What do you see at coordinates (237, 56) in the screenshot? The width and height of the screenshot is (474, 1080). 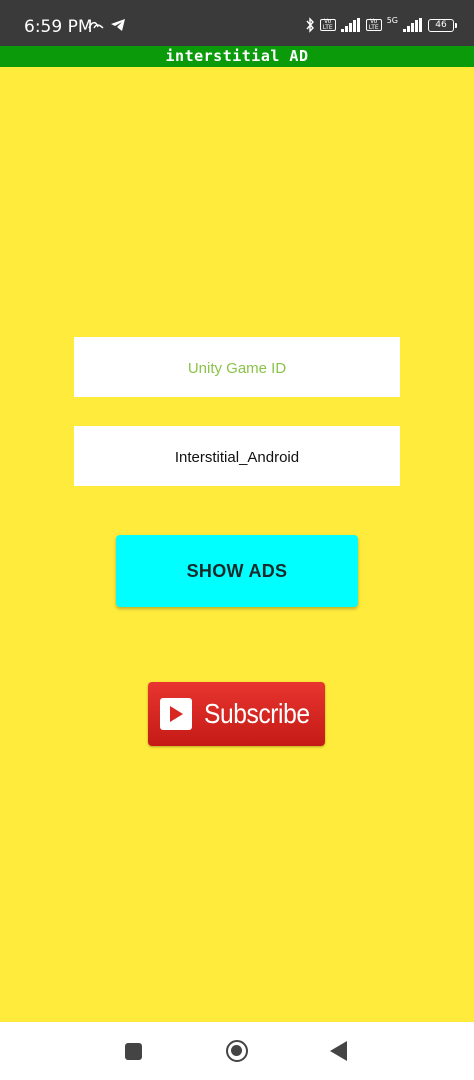 I see `app-title-bar: interstitial AD` at bounding box center [237, 56].